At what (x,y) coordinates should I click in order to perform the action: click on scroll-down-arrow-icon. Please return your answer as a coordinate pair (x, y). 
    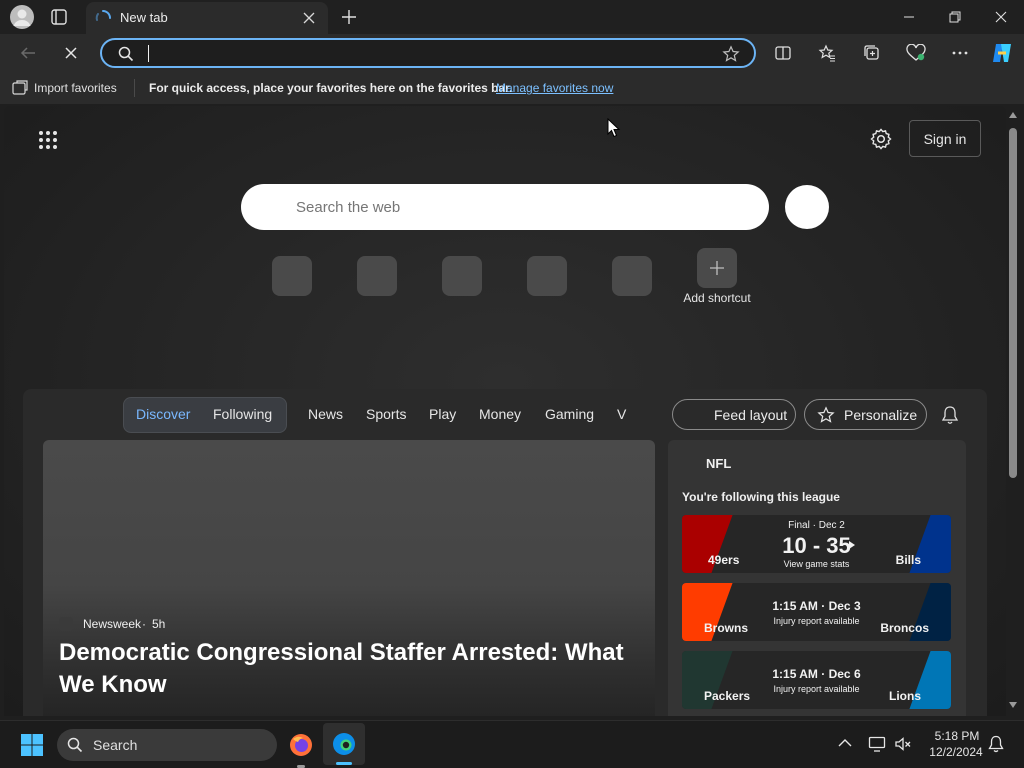
    Looking at the image, I should click on (1013, 705).